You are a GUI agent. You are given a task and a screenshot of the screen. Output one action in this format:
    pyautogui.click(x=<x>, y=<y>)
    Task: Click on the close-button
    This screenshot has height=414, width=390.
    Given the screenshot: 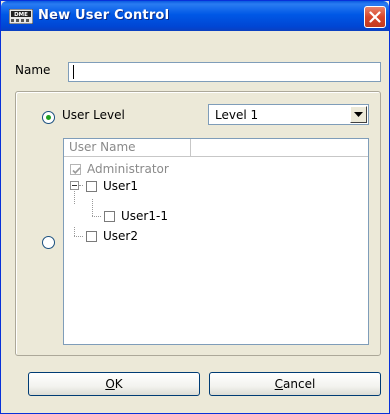 What is the action you would take?
    pyautogui.click(x=375, y=17)
    